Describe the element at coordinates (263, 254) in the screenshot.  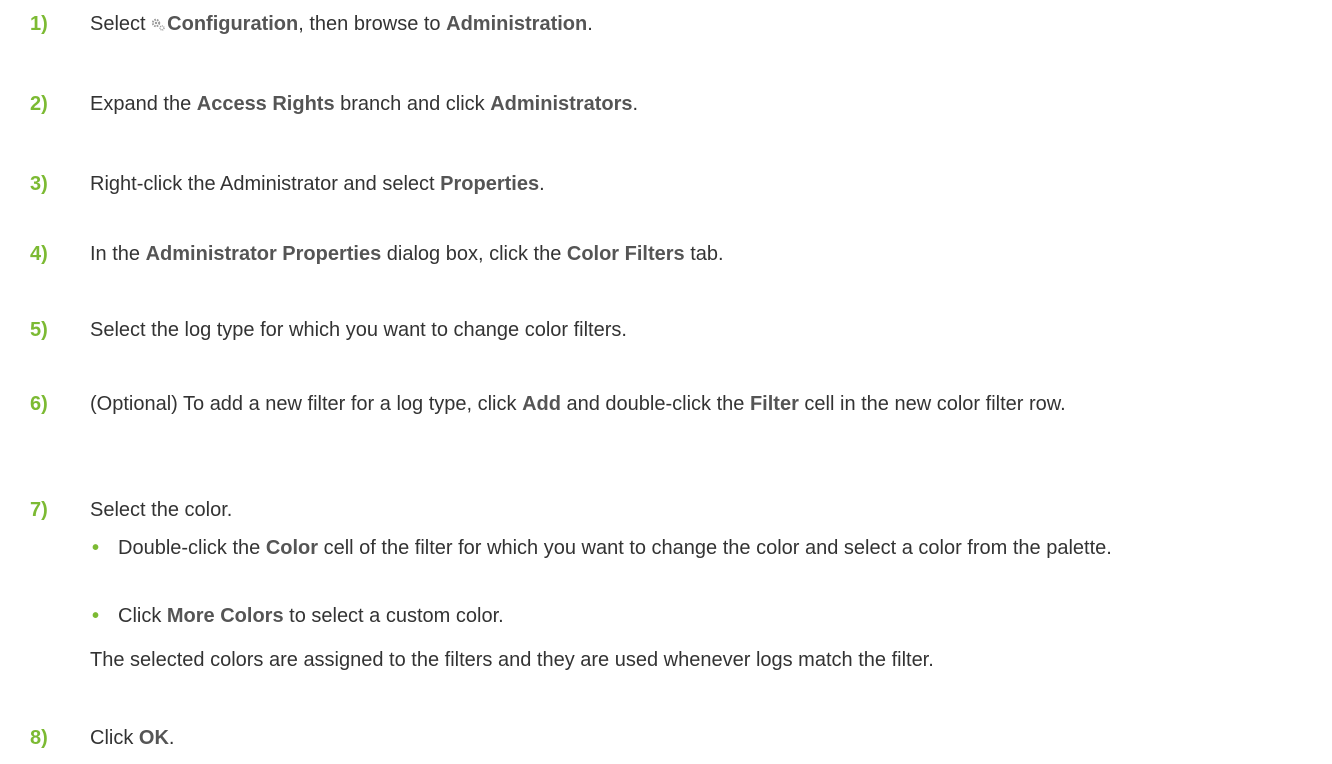
I see `ui-term-administrator-properties: Administrator Properties` at that location.